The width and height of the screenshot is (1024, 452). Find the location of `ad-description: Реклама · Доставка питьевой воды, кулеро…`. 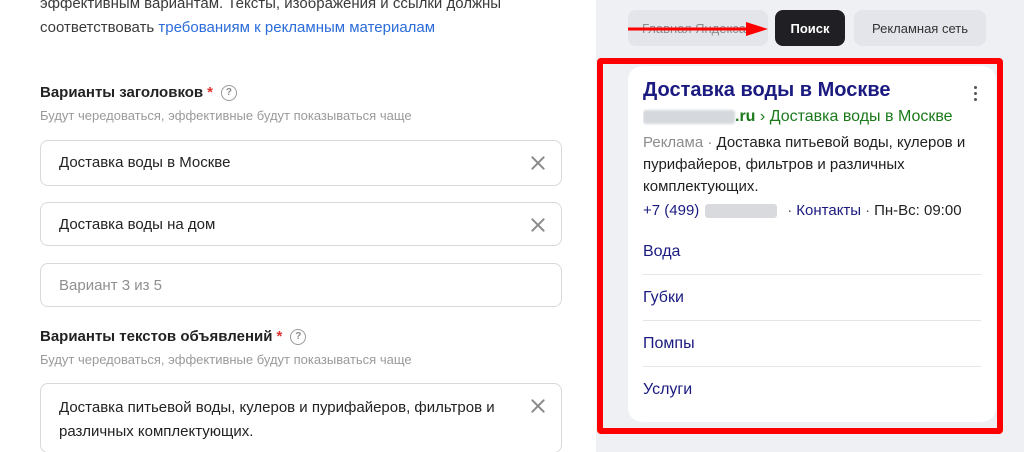

ad-description: Реклама · Доставка питьевой воды, кулеро… is located at coordinates (813, 165).